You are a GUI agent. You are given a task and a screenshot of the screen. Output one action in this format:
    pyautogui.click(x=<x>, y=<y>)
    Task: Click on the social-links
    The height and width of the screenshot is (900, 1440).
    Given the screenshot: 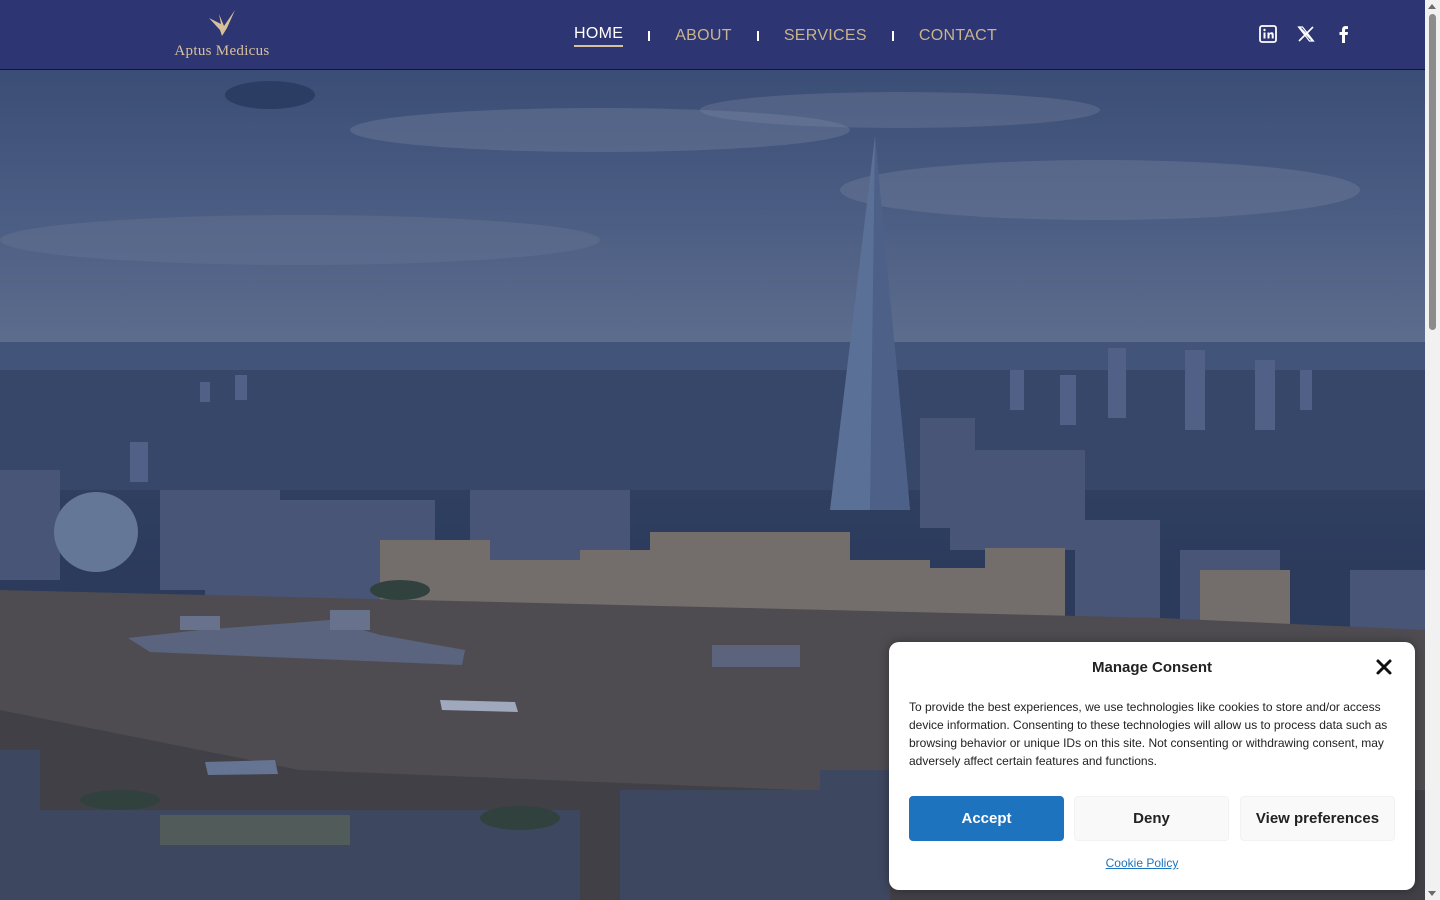 What is the action you would take?
    pyautogui.click(x=1306, y=34)
    